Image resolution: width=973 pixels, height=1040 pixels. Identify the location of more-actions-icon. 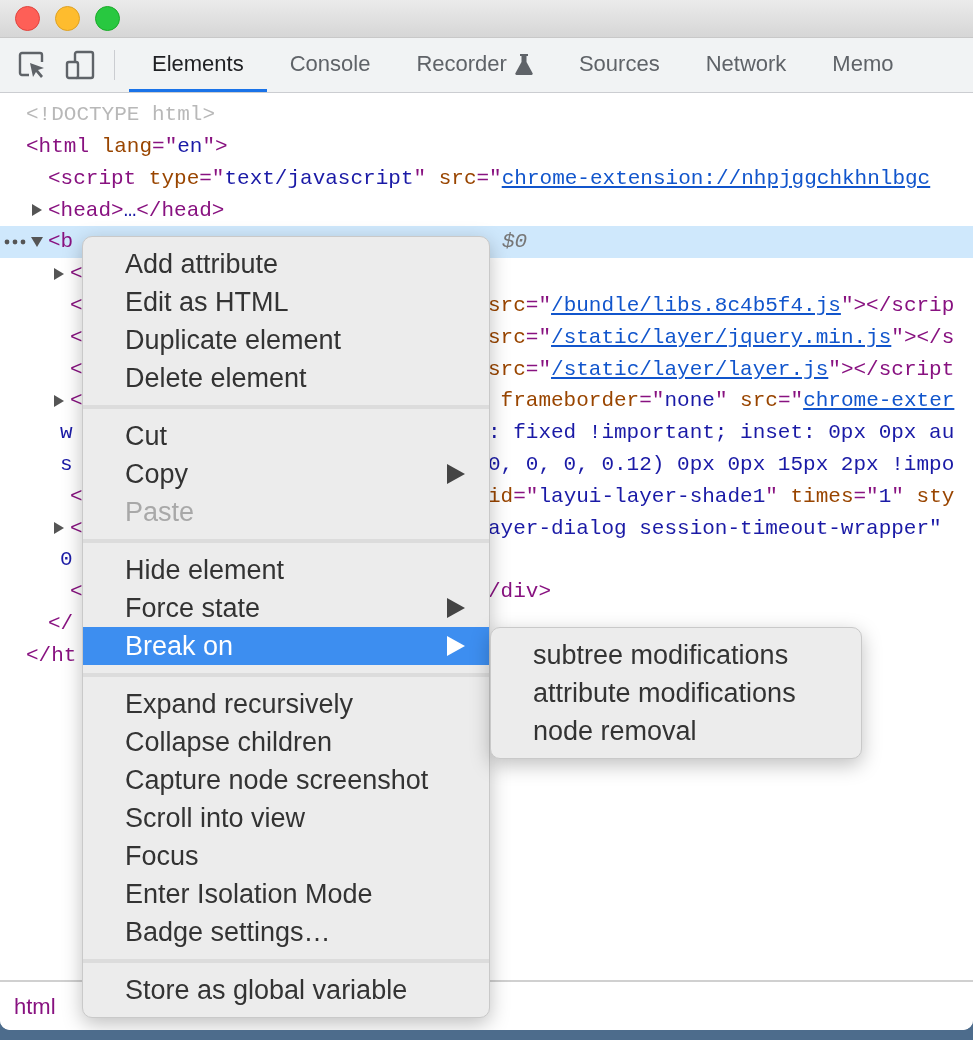
(15, 242).